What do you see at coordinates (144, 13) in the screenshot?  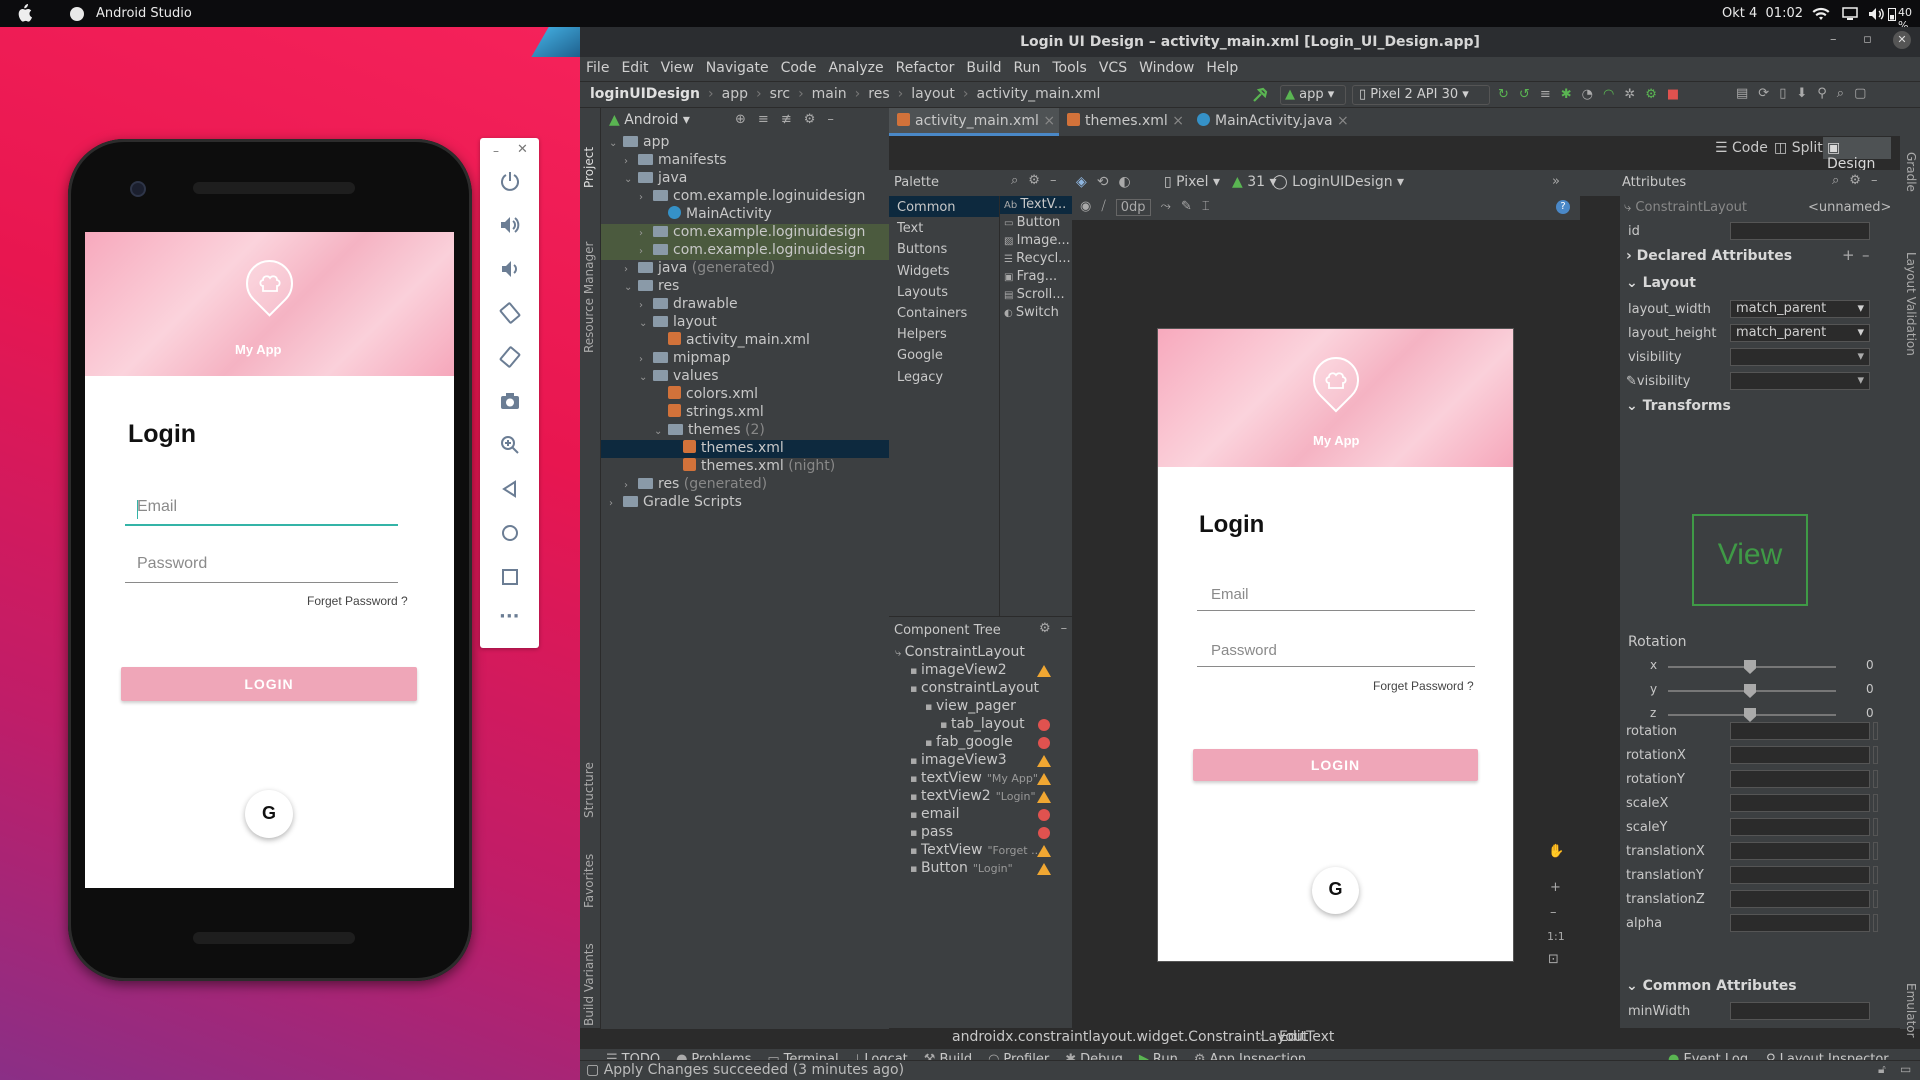 I see `app-name: Android Studio` at bounding box center [144, 13].